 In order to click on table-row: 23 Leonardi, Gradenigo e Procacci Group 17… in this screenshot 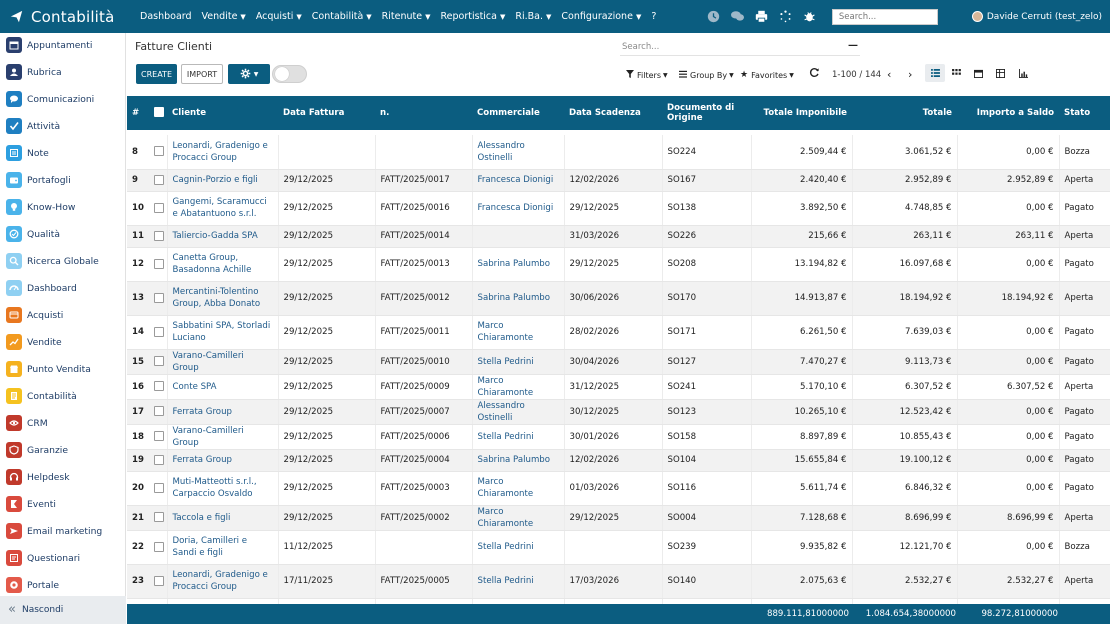, I will do `click(618, 581)`.